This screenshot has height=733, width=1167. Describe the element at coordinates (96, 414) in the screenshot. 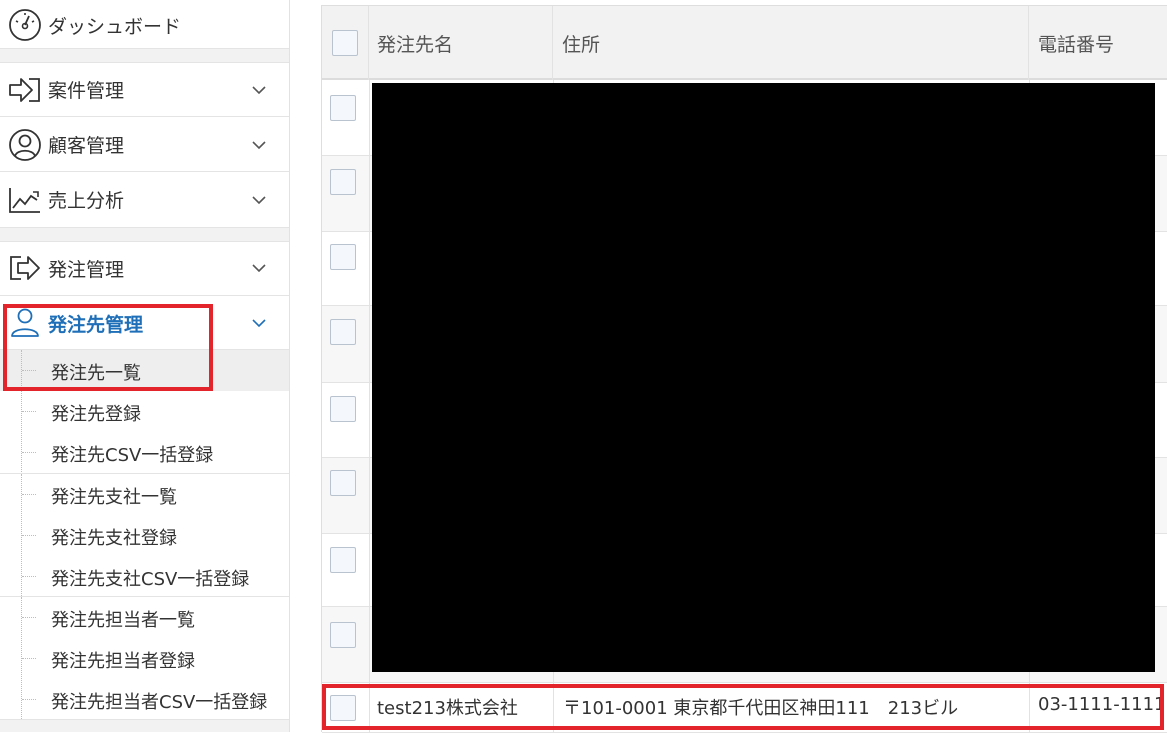

I see `subnav-item-label: 発注先登録` at that location.